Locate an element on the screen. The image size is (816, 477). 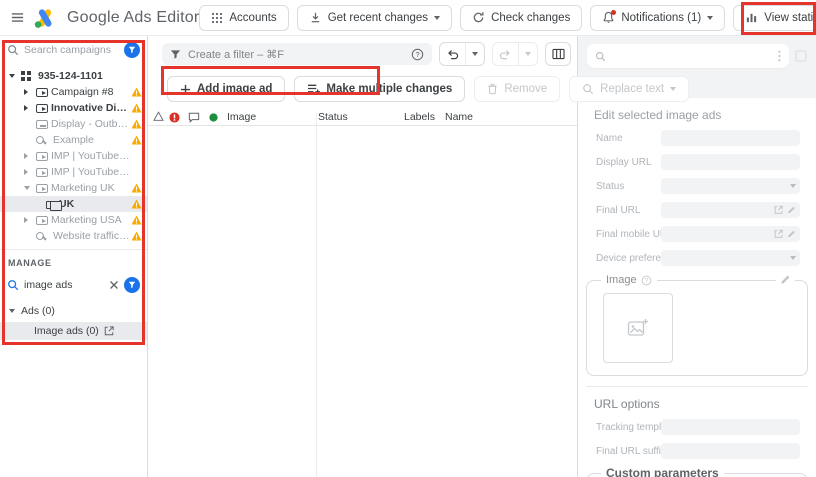
panel-search-input is located at coordinates (688, 56).